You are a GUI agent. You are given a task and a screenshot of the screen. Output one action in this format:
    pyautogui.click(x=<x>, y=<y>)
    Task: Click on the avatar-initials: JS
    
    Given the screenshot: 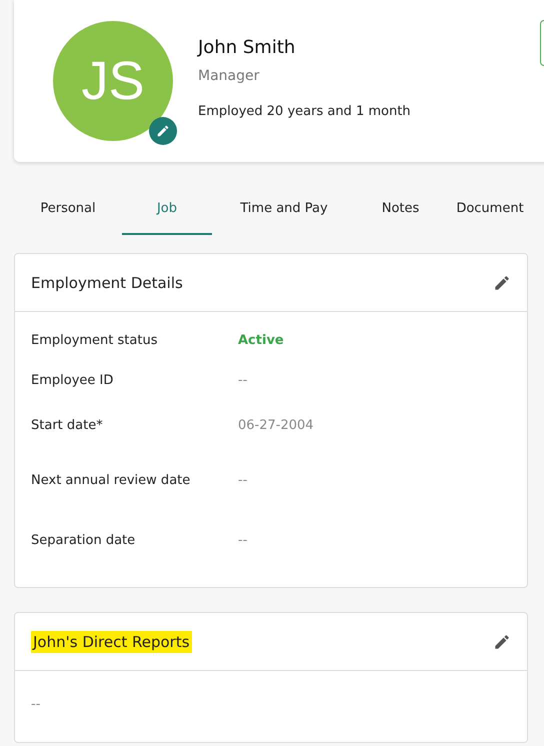 What is the action you would take?
    pyautogui.click(x=113, y=81)
    